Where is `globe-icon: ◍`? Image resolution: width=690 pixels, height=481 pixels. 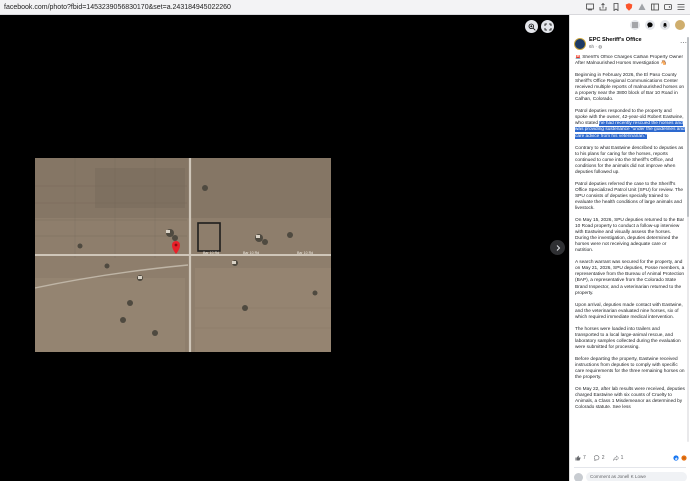 globe-icon: ◍ is located at coordinates (600, 46).